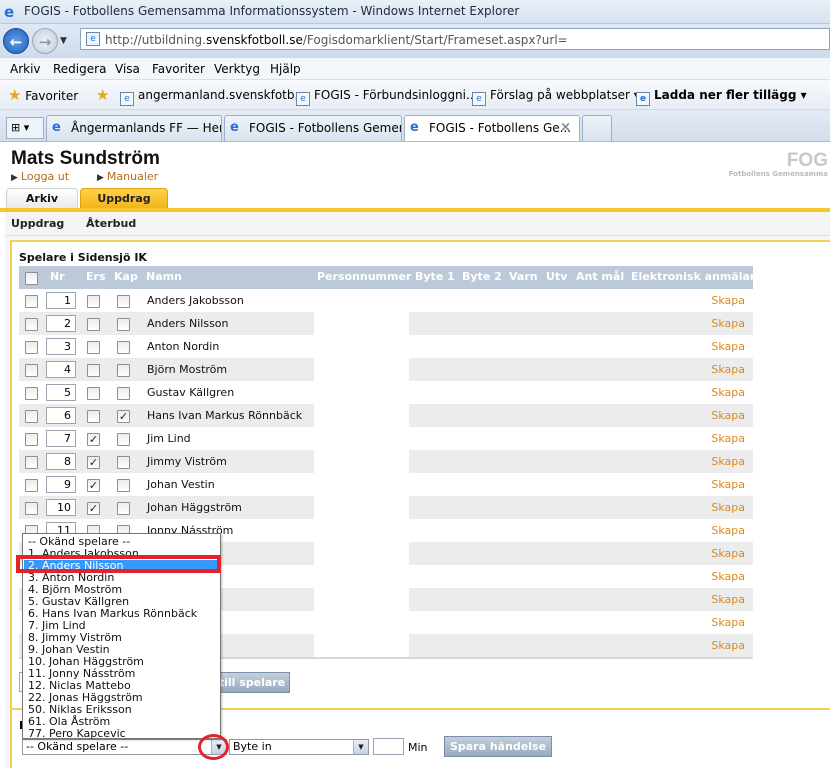  Describe the element at coordinates (37, 223) in the screenshot. I see `subnav-uppdrag: Uppdrag` at that location.